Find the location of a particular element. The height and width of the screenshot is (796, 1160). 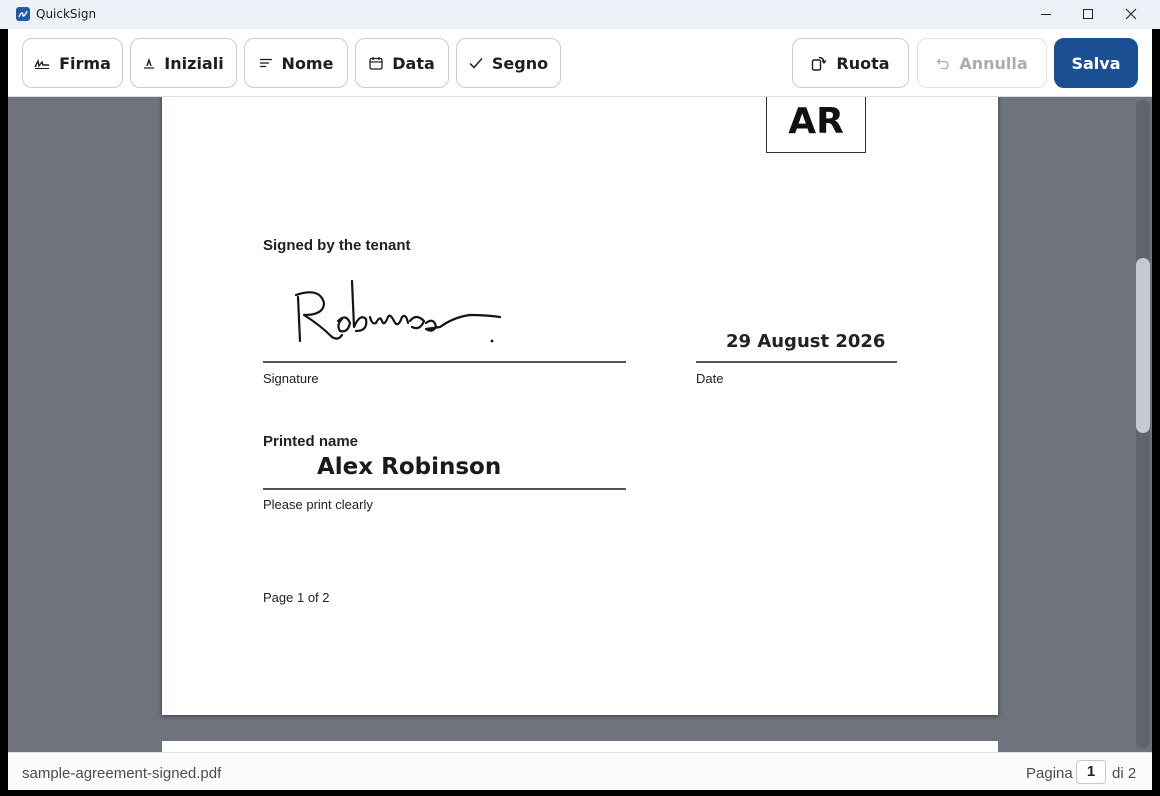

close-icon is located at coordinates (1131, 14).